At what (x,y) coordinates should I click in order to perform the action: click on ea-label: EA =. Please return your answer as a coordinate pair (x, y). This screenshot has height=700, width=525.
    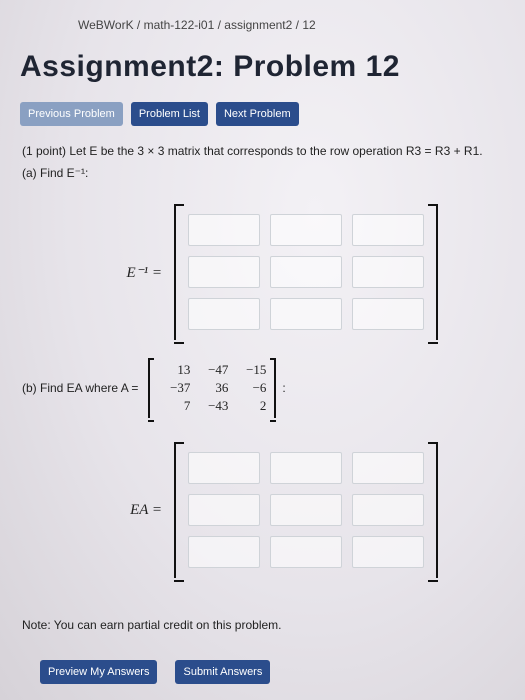
    Looking at the image, I should click on (146, 509).